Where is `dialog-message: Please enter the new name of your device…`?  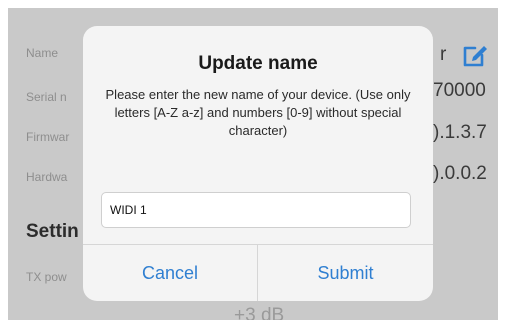
dialog-message: Please enter the new name of your device… is located at coordinates (258, 112).